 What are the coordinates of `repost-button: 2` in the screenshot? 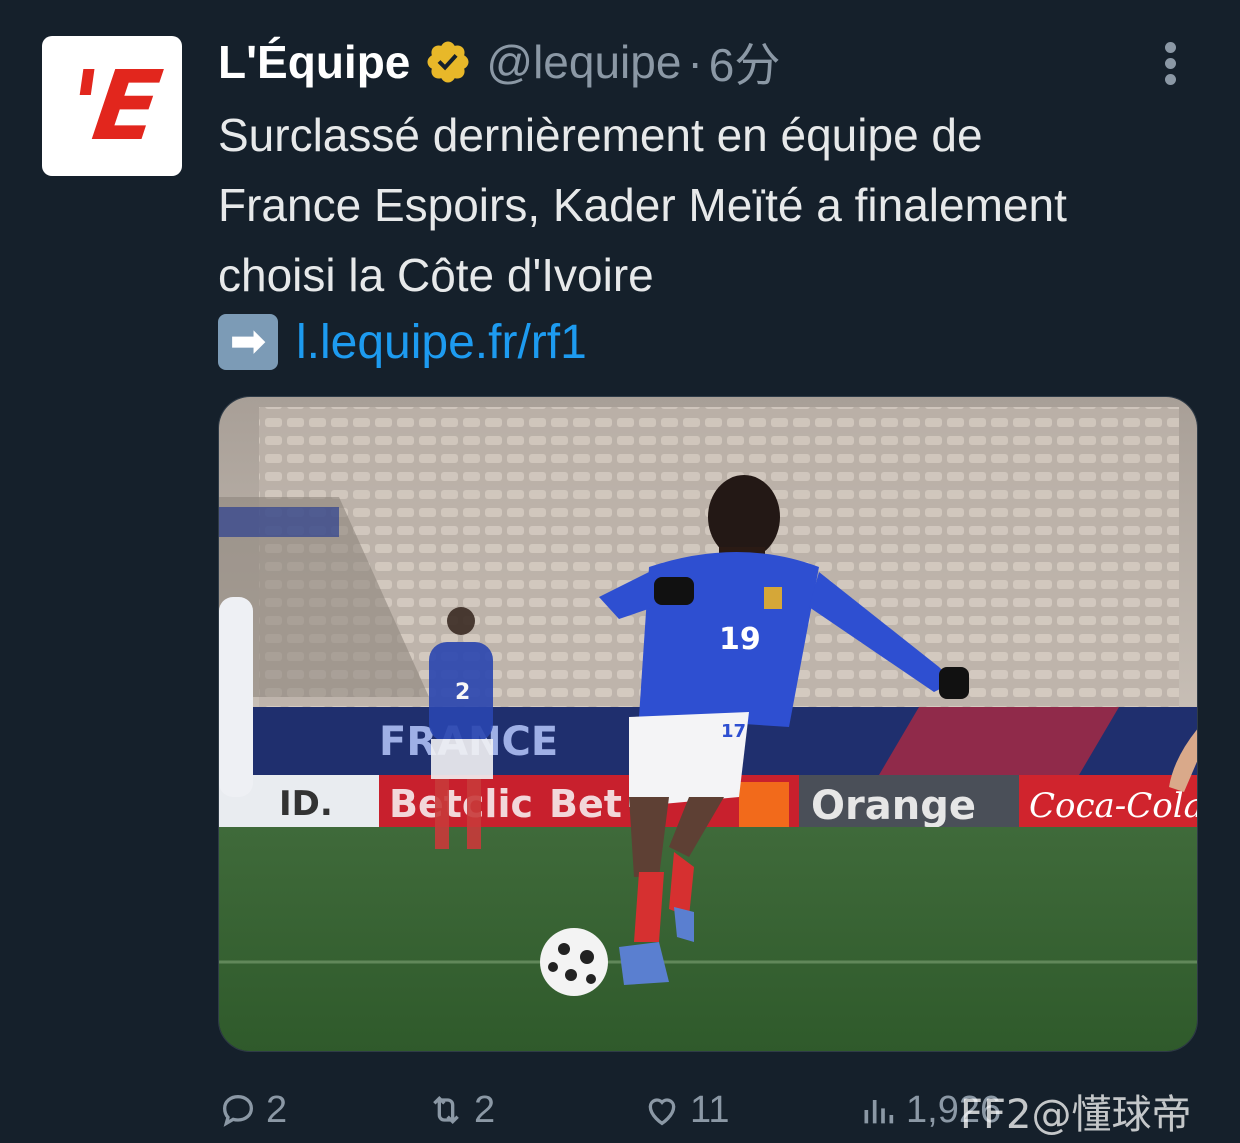 It's located at (460, 1110).